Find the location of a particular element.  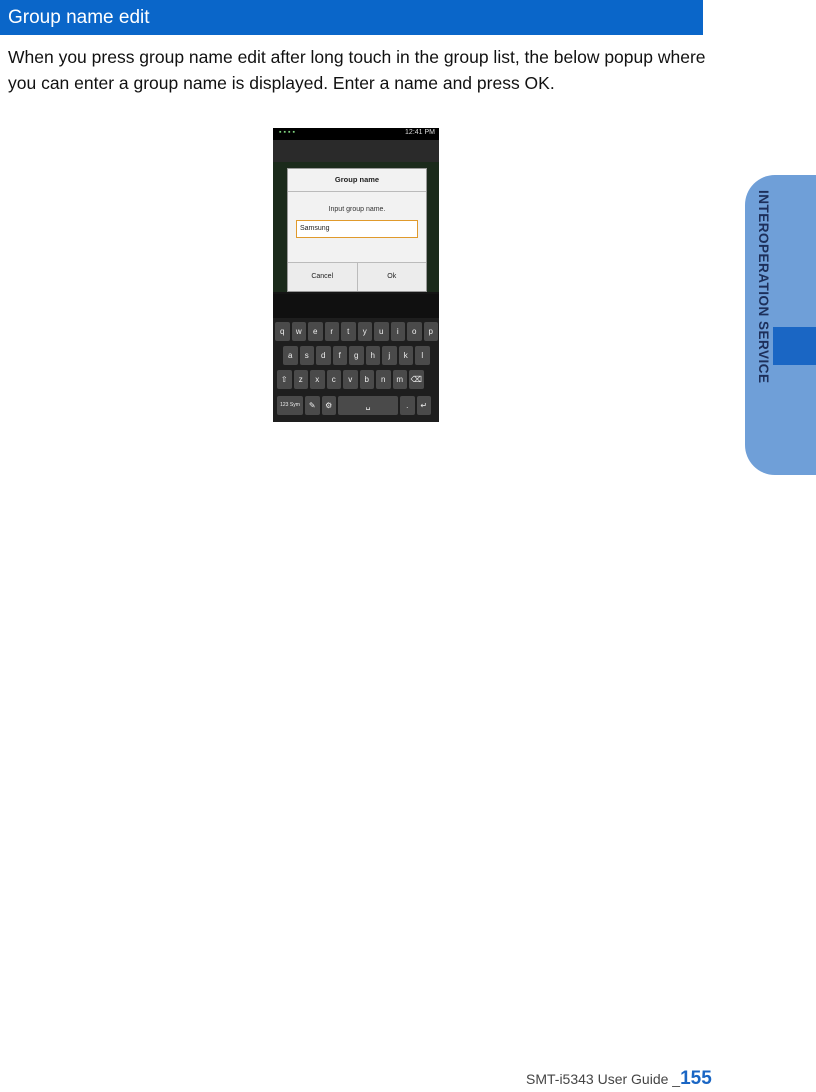

keyboard-key: ↵ is located at coordinates (423, 405).